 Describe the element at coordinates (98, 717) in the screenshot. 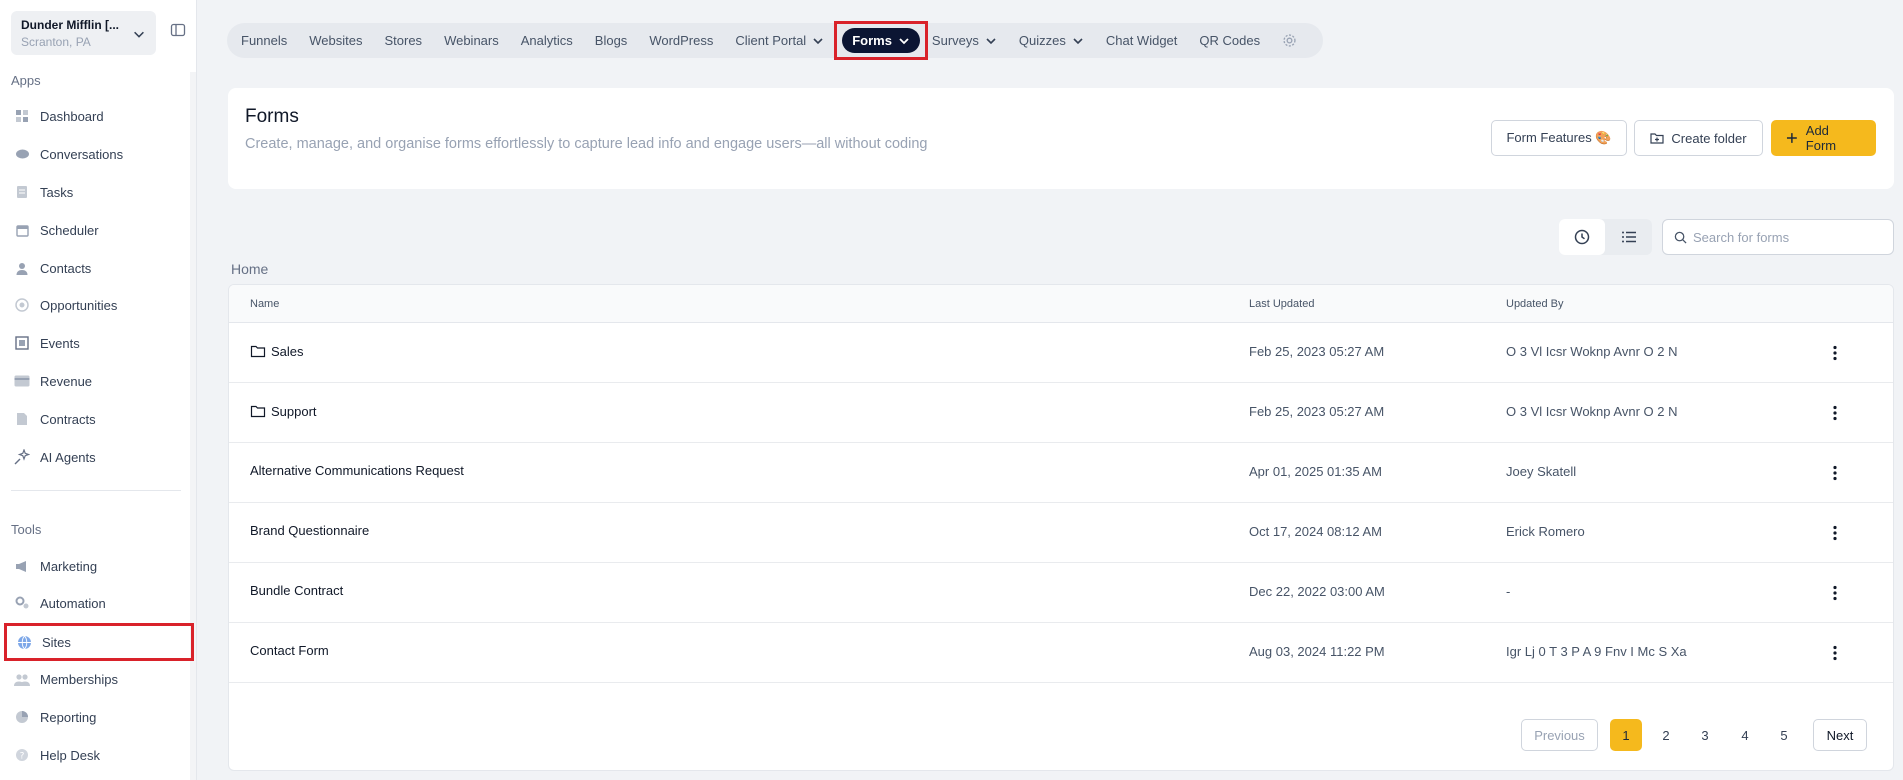

I see `sidebar-item-reporting: Reporting` at that location.